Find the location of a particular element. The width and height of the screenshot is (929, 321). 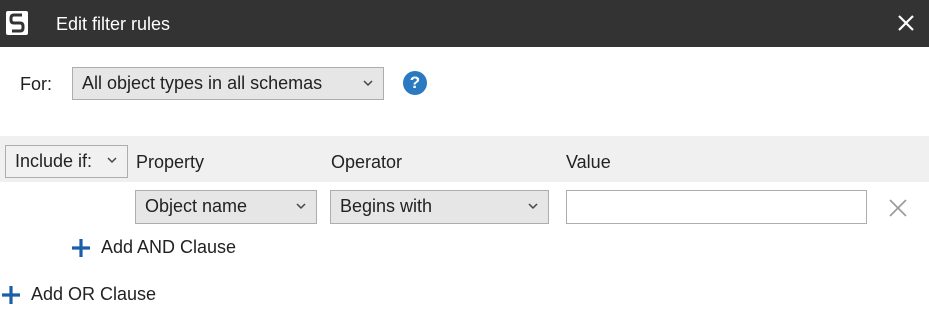

include-mode-value: Include if: is located at coordinates (54, 161).